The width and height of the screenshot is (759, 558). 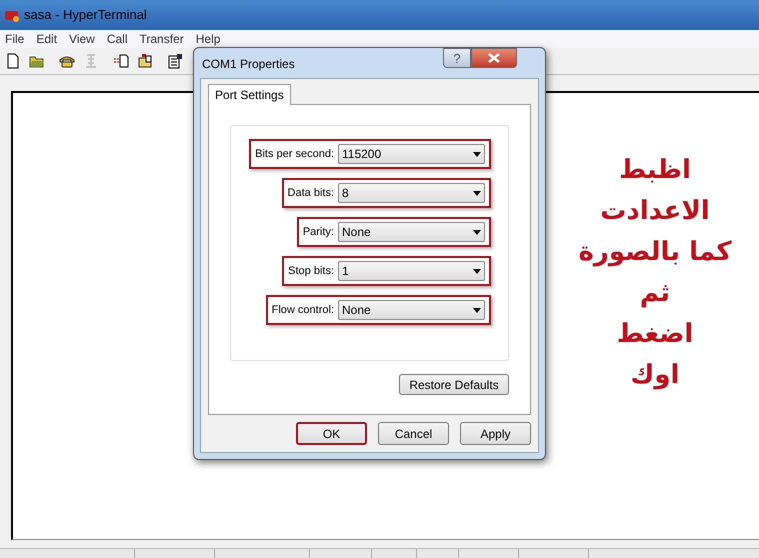 I want to click on field-label: Stop bits:, so click(x=311, y=271).